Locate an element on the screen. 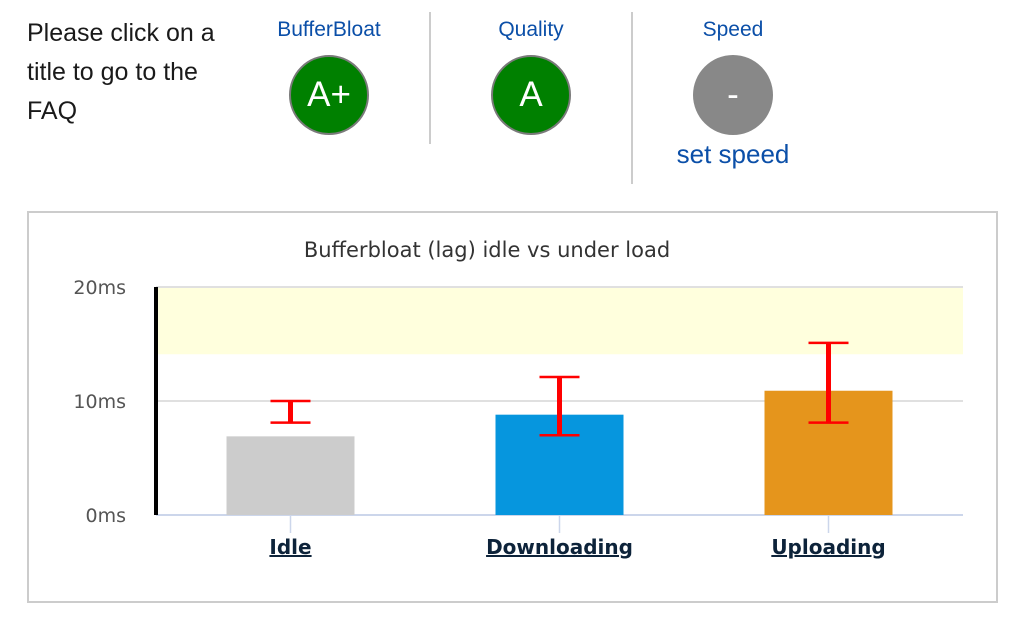 This screenshot has height=618, width=1028. quality-title-link: Quality is located at coordinates (531, 30).